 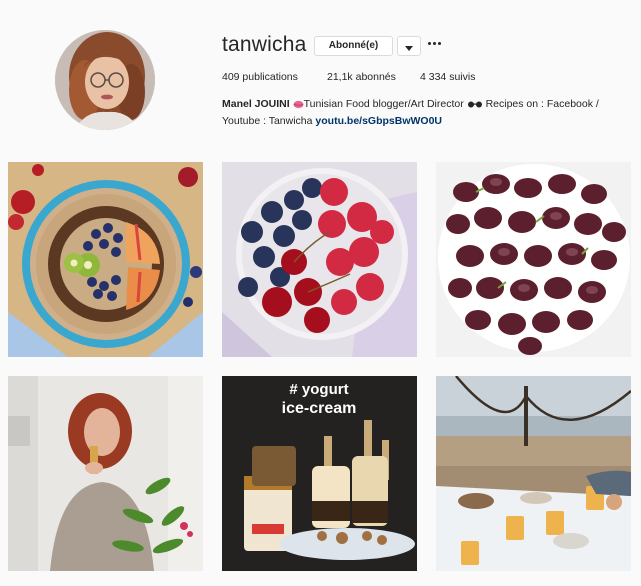 What do you see at coordinates (447, 77) in the screenshot?
I see `following-count: 4 334 suivis` at bounding box center [447, 77].